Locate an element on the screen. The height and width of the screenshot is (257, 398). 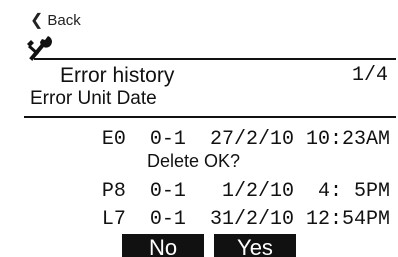
list-divider is located at coordinates (210, 117).